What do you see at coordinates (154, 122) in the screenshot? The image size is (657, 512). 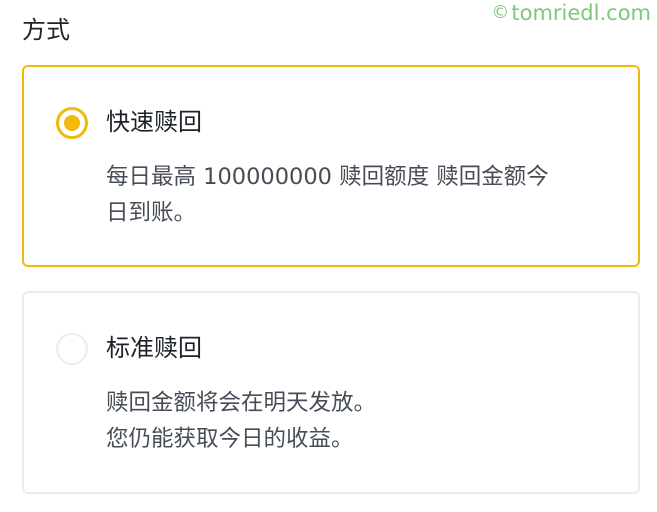 I see `option-title: 快速赎回` at bounding box center [154, 122].